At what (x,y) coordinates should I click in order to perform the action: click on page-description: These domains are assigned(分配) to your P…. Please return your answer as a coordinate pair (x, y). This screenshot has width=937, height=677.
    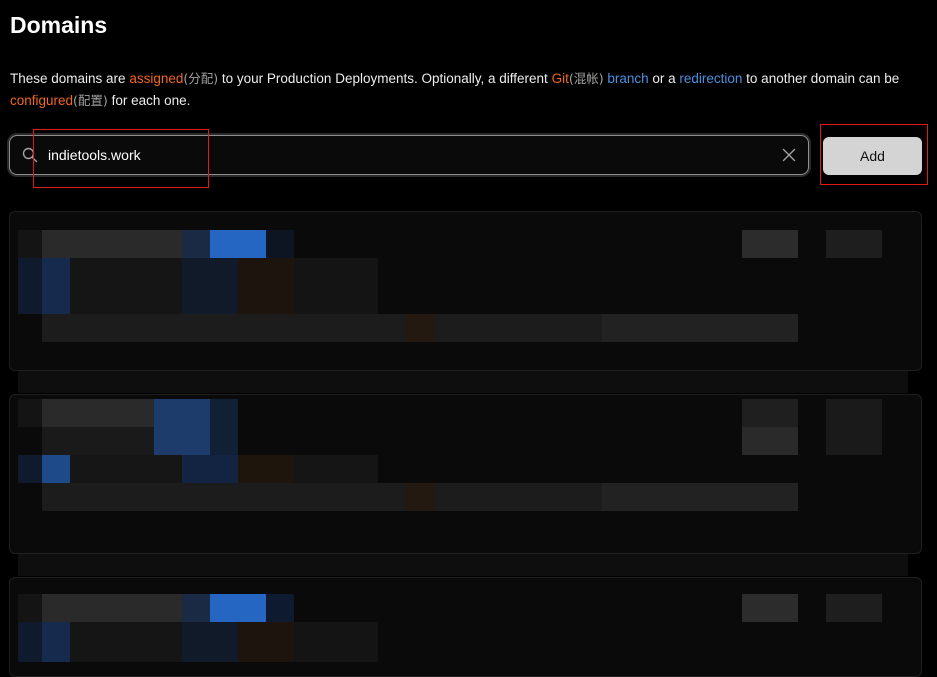
    Looking at the image, I should click on (455, 89).